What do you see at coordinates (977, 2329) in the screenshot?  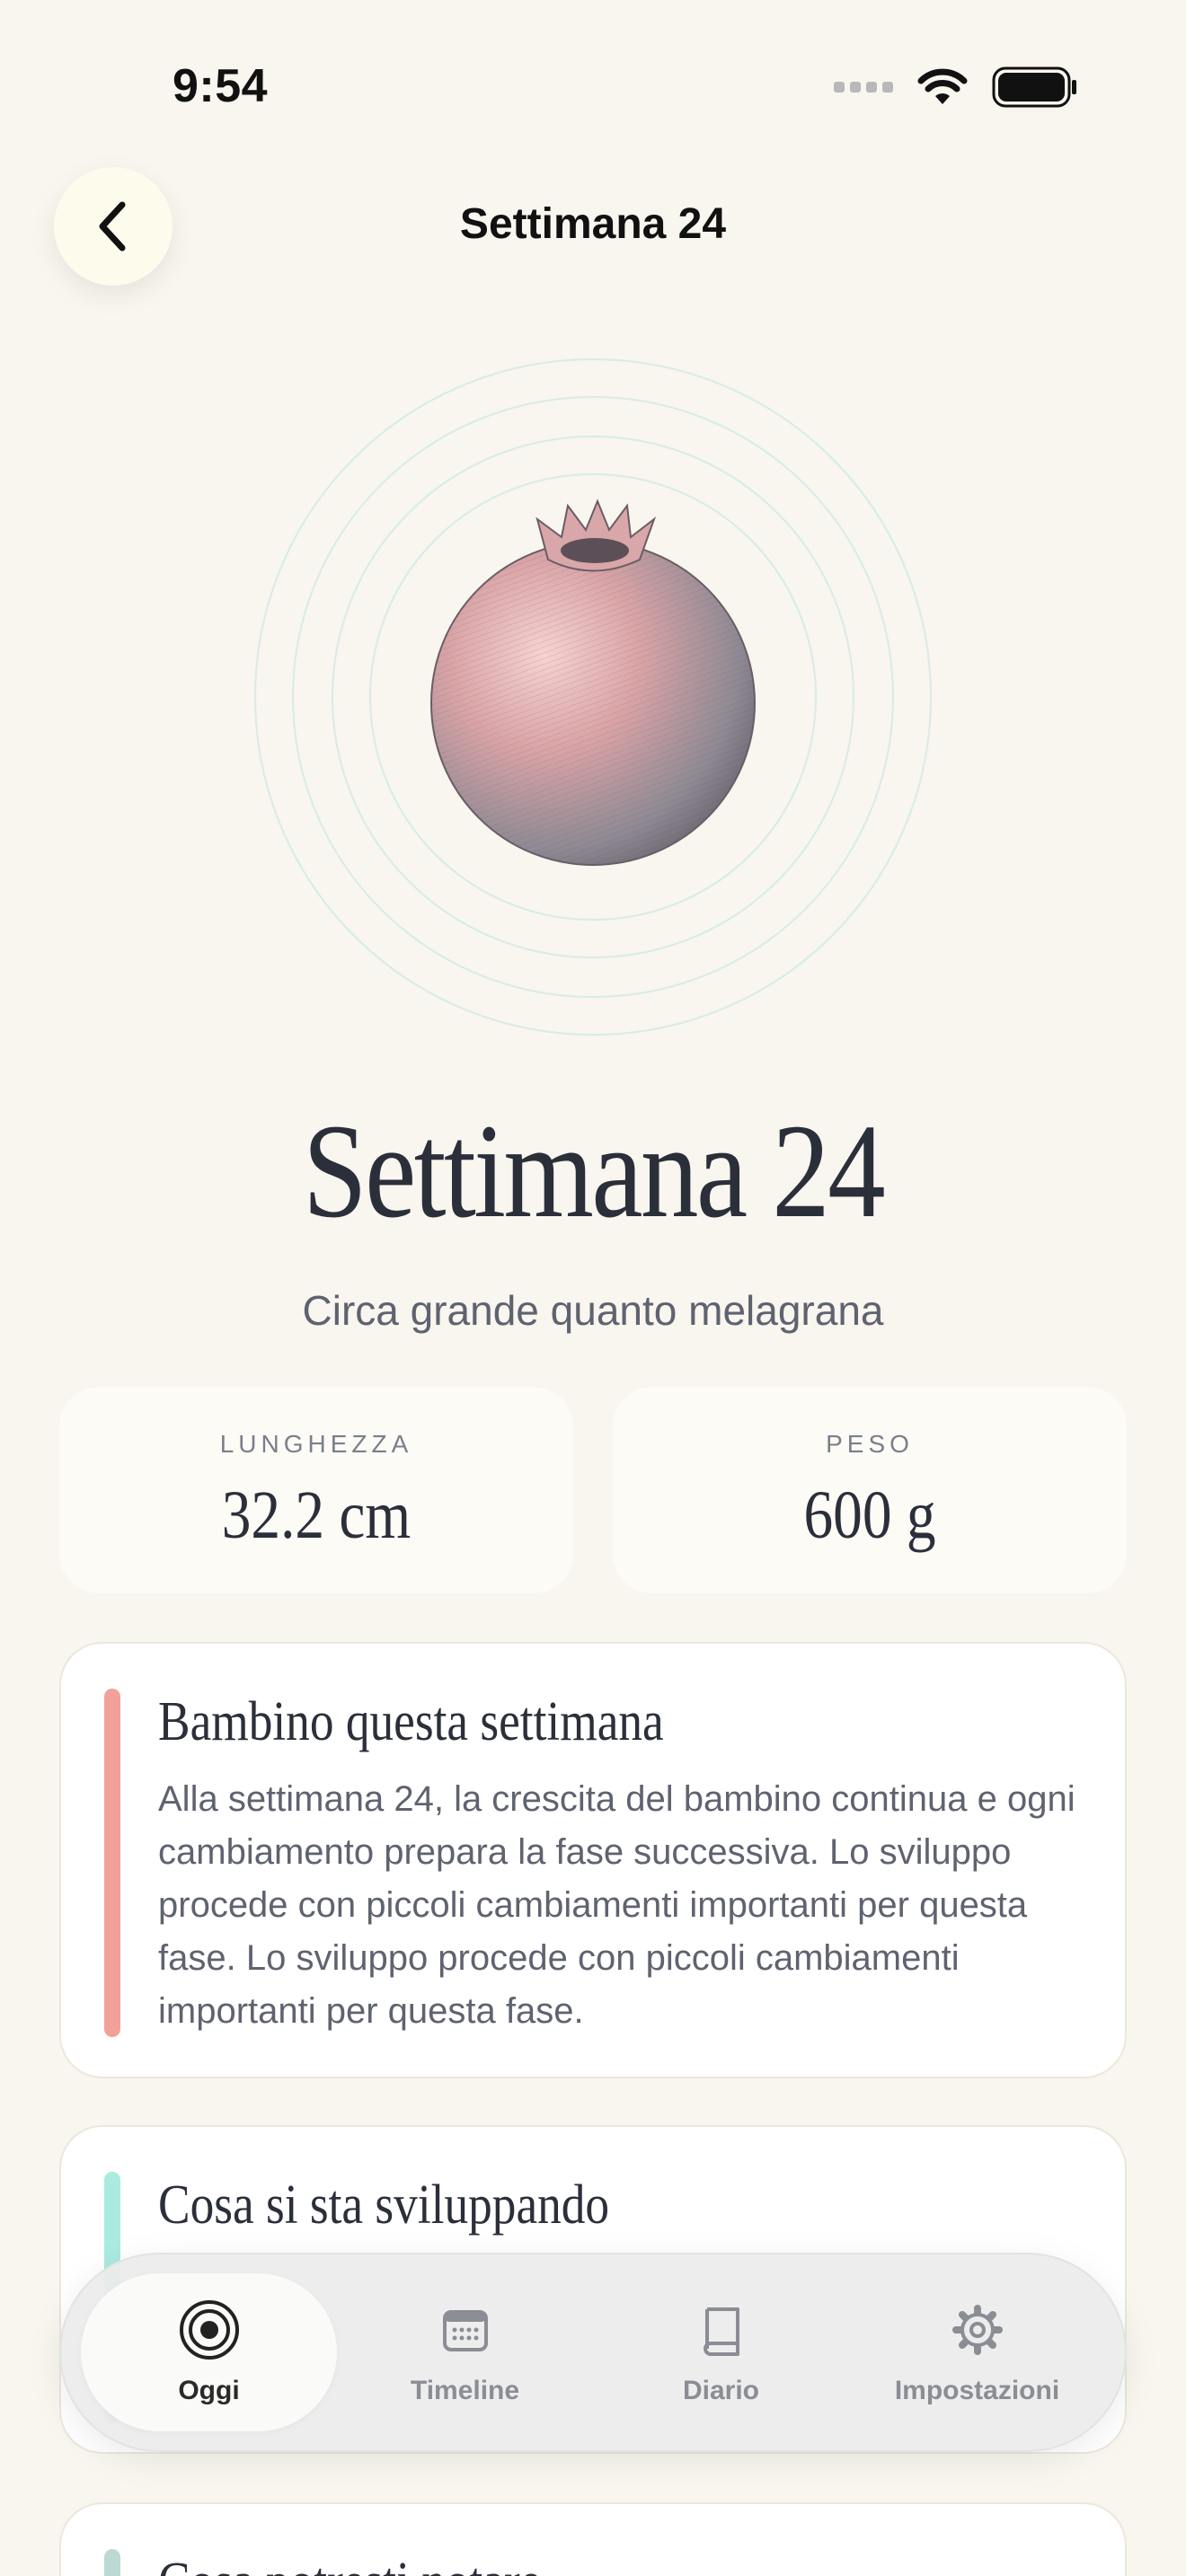 I see `gear-icon` at bounding box center [977, 2329].